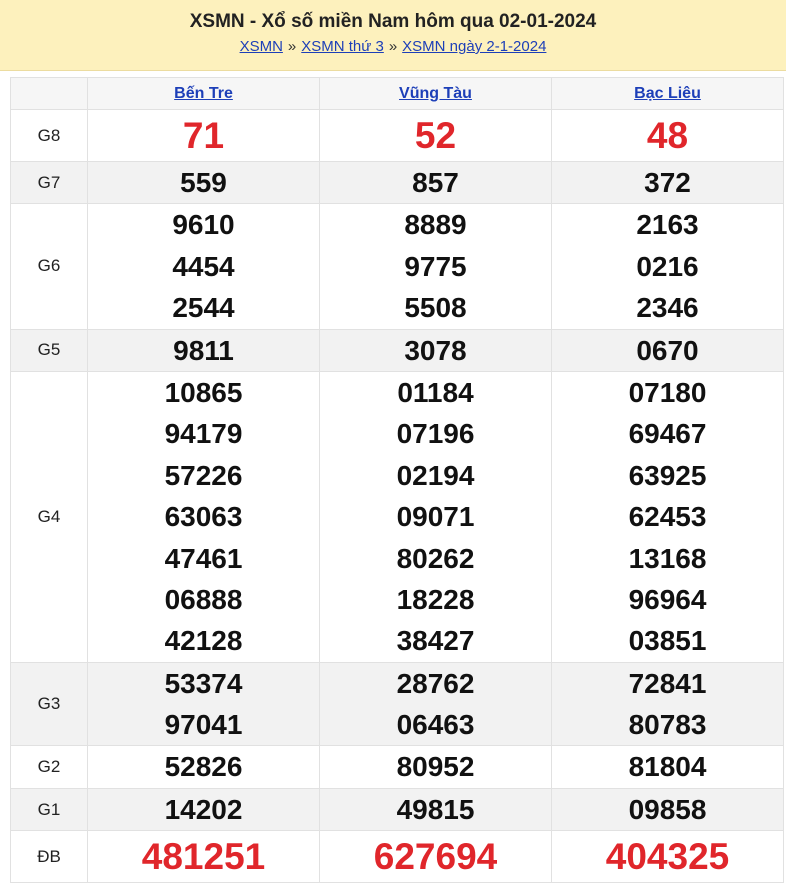 Image resolution: width=786 pixels, height=883 pixels. What do you see at coordinates (435, 475) in the screenshot?
I see `result-number: 02194` at bounding box center [435, 475].